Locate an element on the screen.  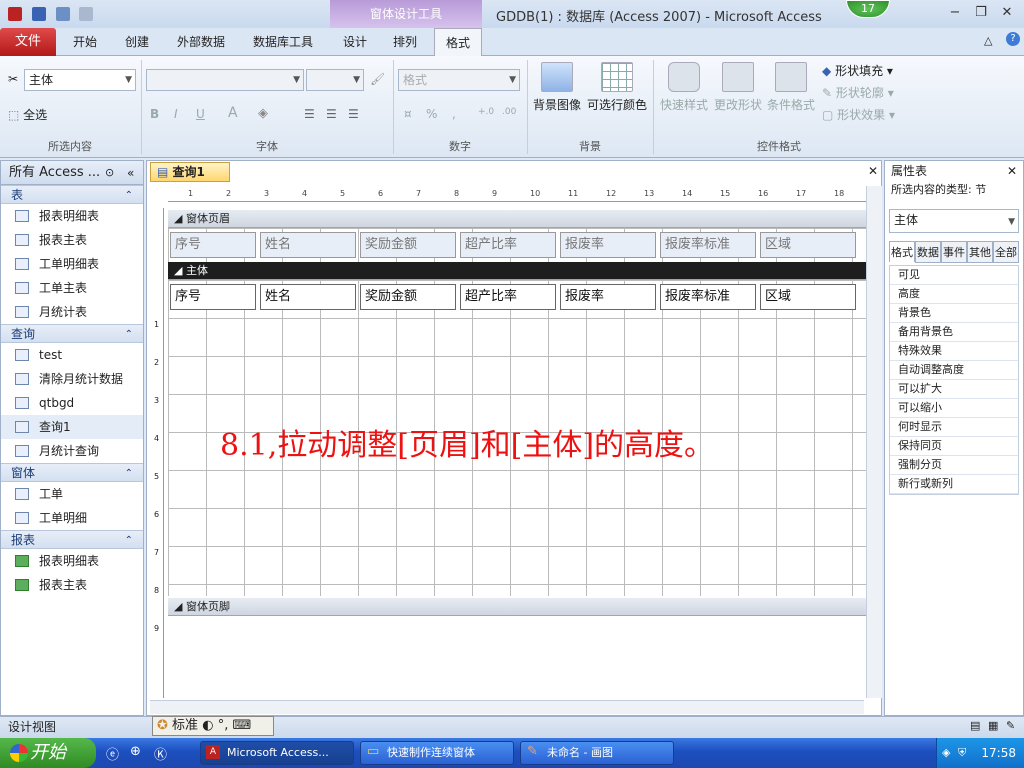
property-row: 新行或新列 is located at coordinates (954, 484).